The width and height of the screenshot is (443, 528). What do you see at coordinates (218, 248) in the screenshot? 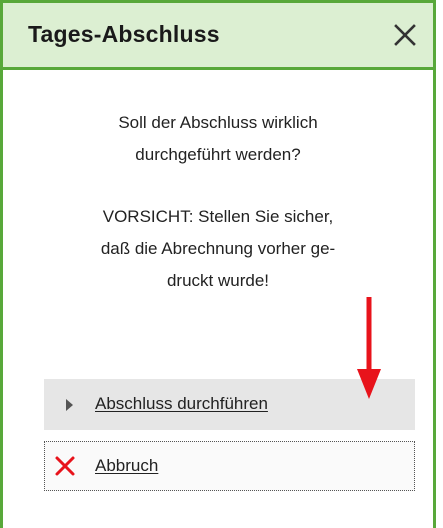
I see `warning-line: daß die Abrechnung vorher ge-` at bounding box center [218, 248].